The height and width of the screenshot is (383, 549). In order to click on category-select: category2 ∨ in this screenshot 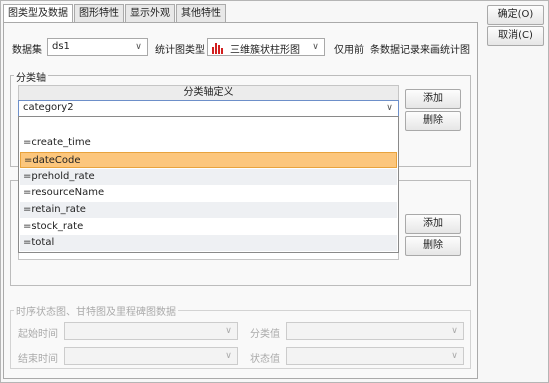, I will do `click(208, 108)`.